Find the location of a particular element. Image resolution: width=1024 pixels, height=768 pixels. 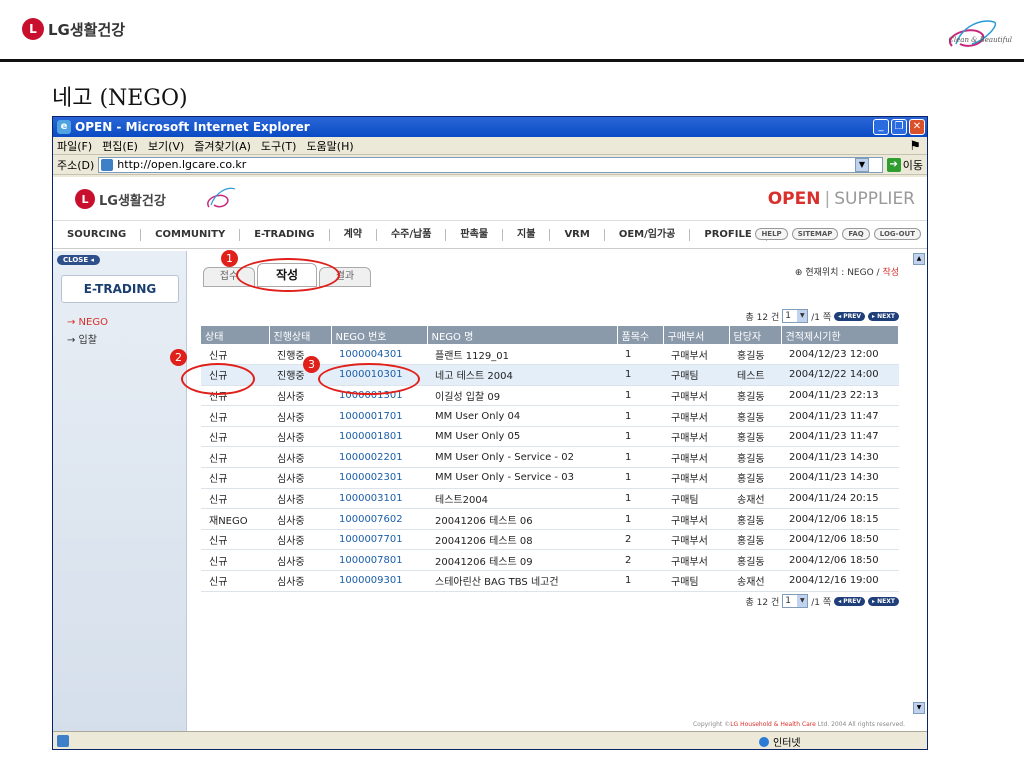

pager-top: 총 12 건 1 ▼ /1 쪽 ◂ PREV ▸ NEXT is located at coordinates (822, 316).